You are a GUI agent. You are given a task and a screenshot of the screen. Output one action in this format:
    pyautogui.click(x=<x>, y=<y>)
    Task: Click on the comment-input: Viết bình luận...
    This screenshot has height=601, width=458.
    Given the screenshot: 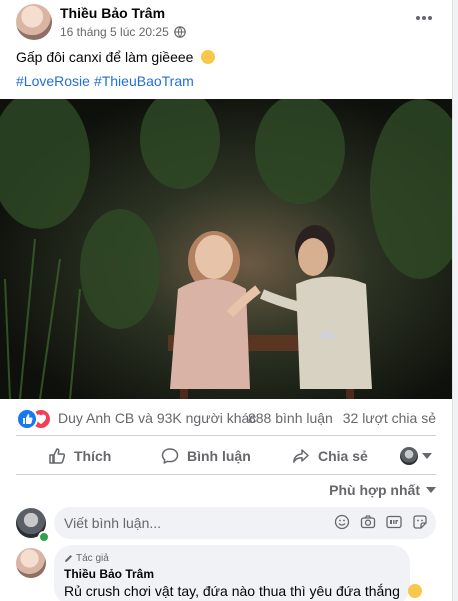 What is the action you would take?
    pyautogui.click(x=245, y=523)
    